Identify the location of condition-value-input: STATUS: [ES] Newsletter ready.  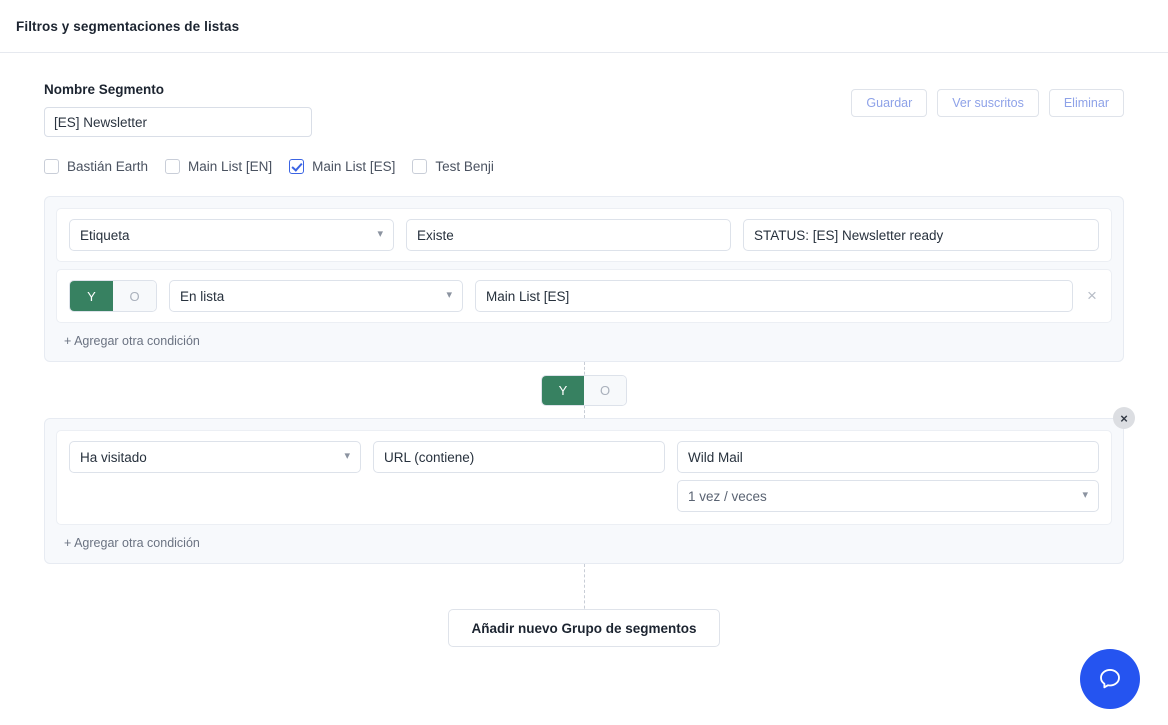
(921, 235).